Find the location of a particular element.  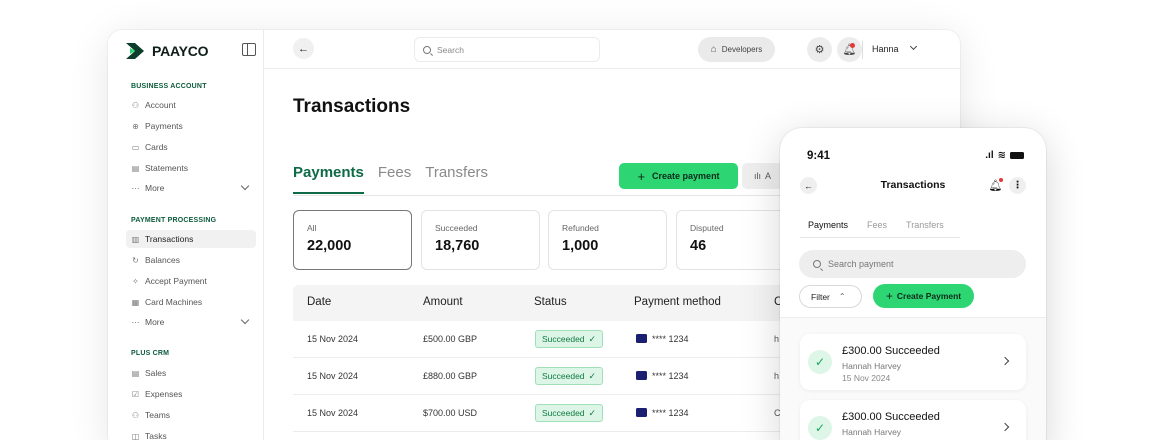

bell-icon: 🔔︎ is located at coordinates (995, 185).